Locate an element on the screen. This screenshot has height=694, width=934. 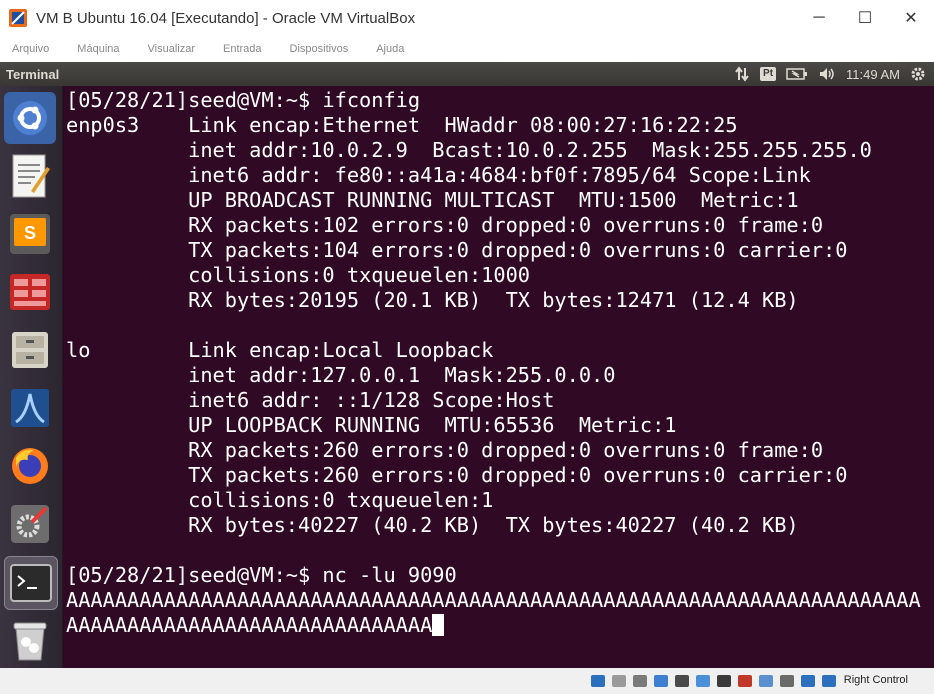
wireshark-icon is located at coordinates (30, 408).